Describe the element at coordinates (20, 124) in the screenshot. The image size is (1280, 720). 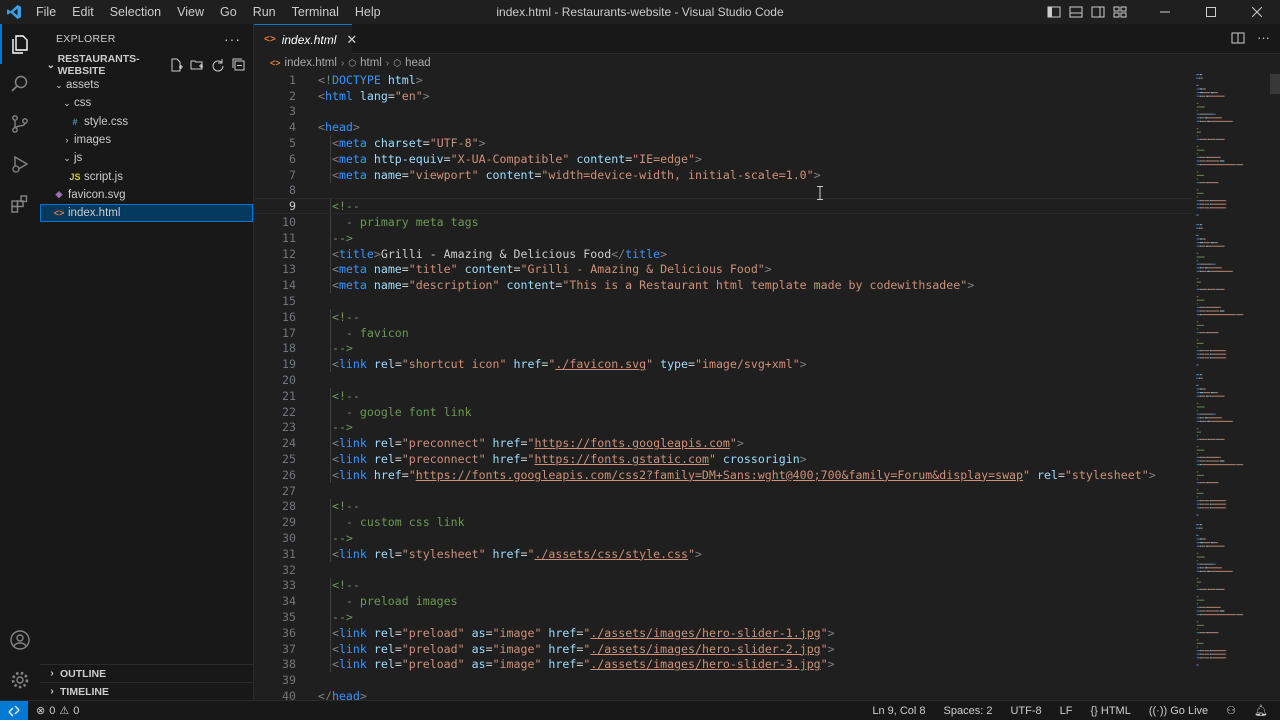
I see `source-control-icon` at that location.